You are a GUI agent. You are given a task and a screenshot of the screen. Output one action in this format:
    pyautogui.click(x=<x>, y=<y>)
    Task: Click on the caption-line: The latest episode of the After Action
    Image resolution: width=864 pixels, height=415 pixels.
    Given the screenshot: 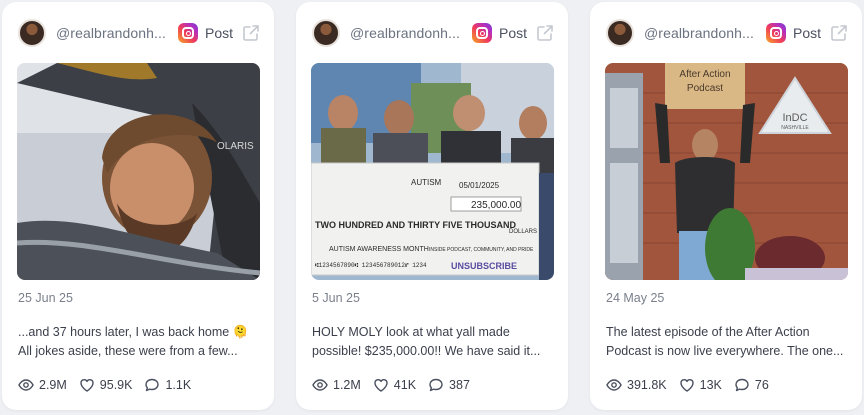 What is the action you would take?
    pyautogui.click(x=708, y=332)
    